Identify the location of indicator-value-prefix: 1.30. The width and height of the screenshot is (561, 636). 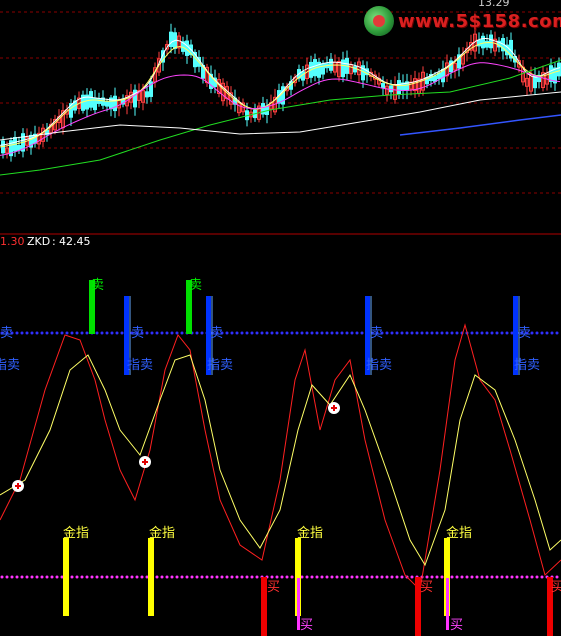
(12, 241).